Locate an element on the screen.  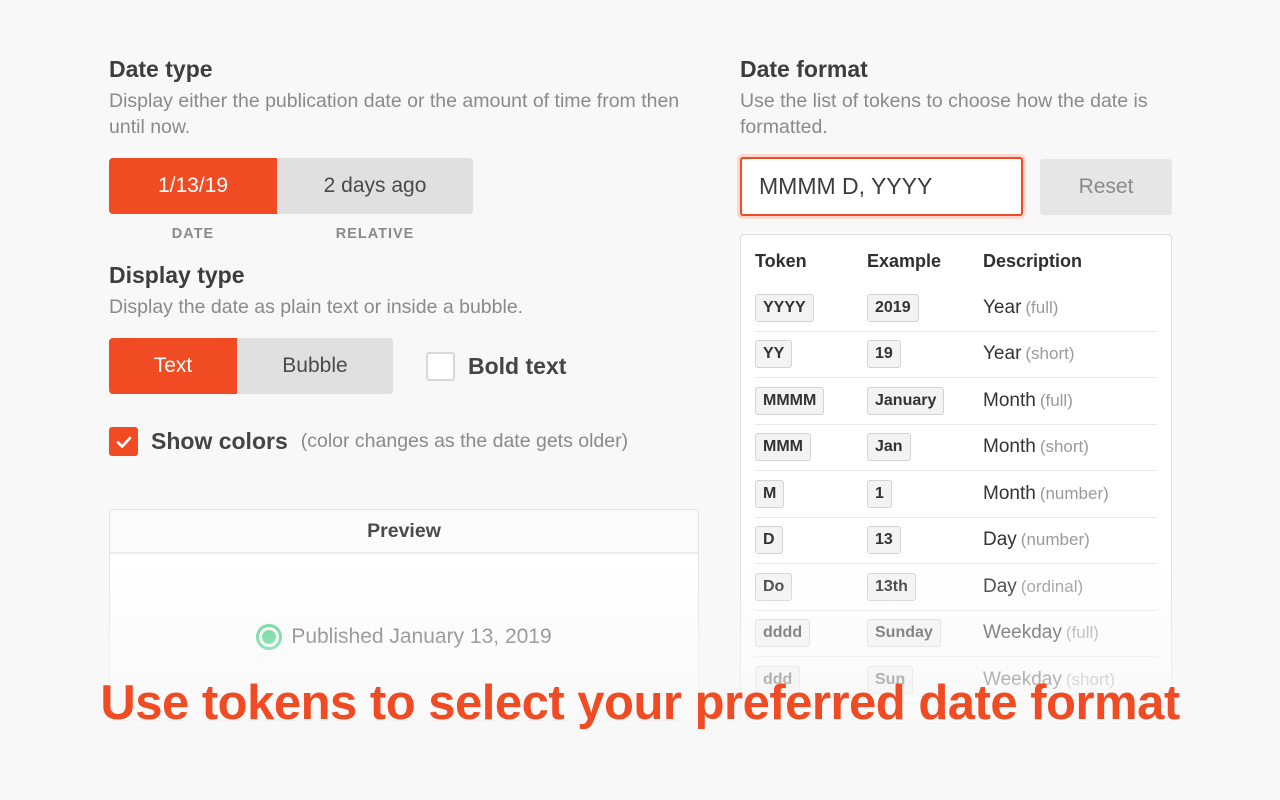
example-chip: January is located at coordinates (906, 400).